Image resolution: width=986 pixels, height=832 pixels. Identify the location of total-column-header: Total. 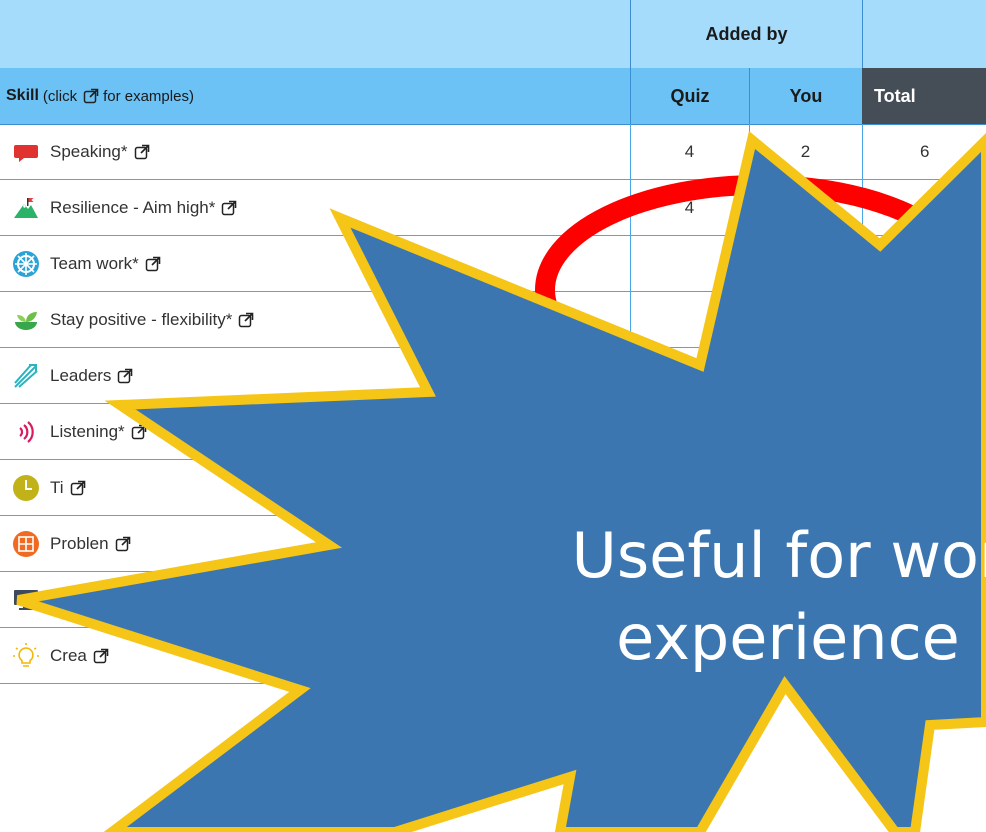
(924, 96).